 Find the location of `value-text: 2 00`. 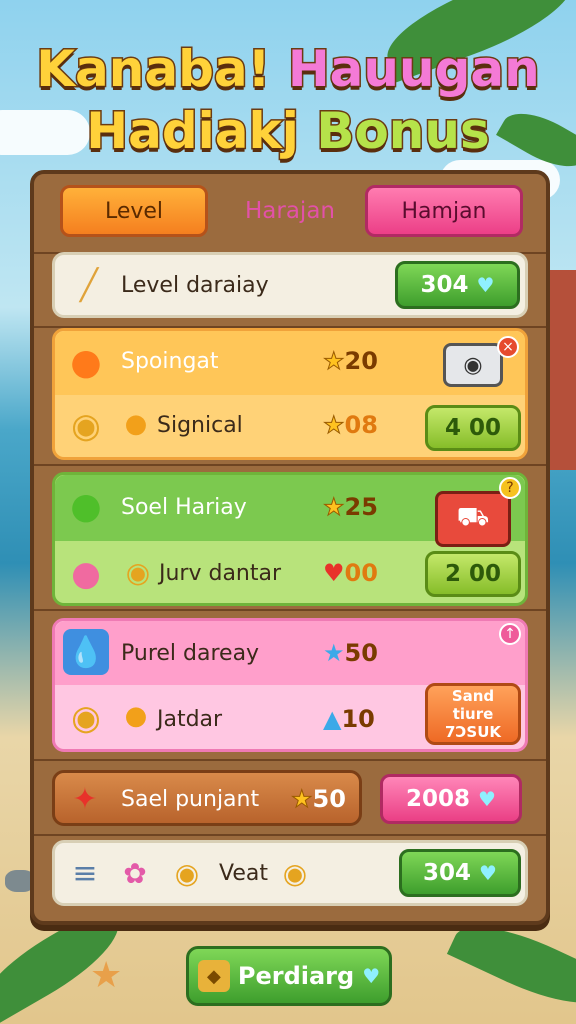

value-text: 2 00 is located at coordinates (473, 574).